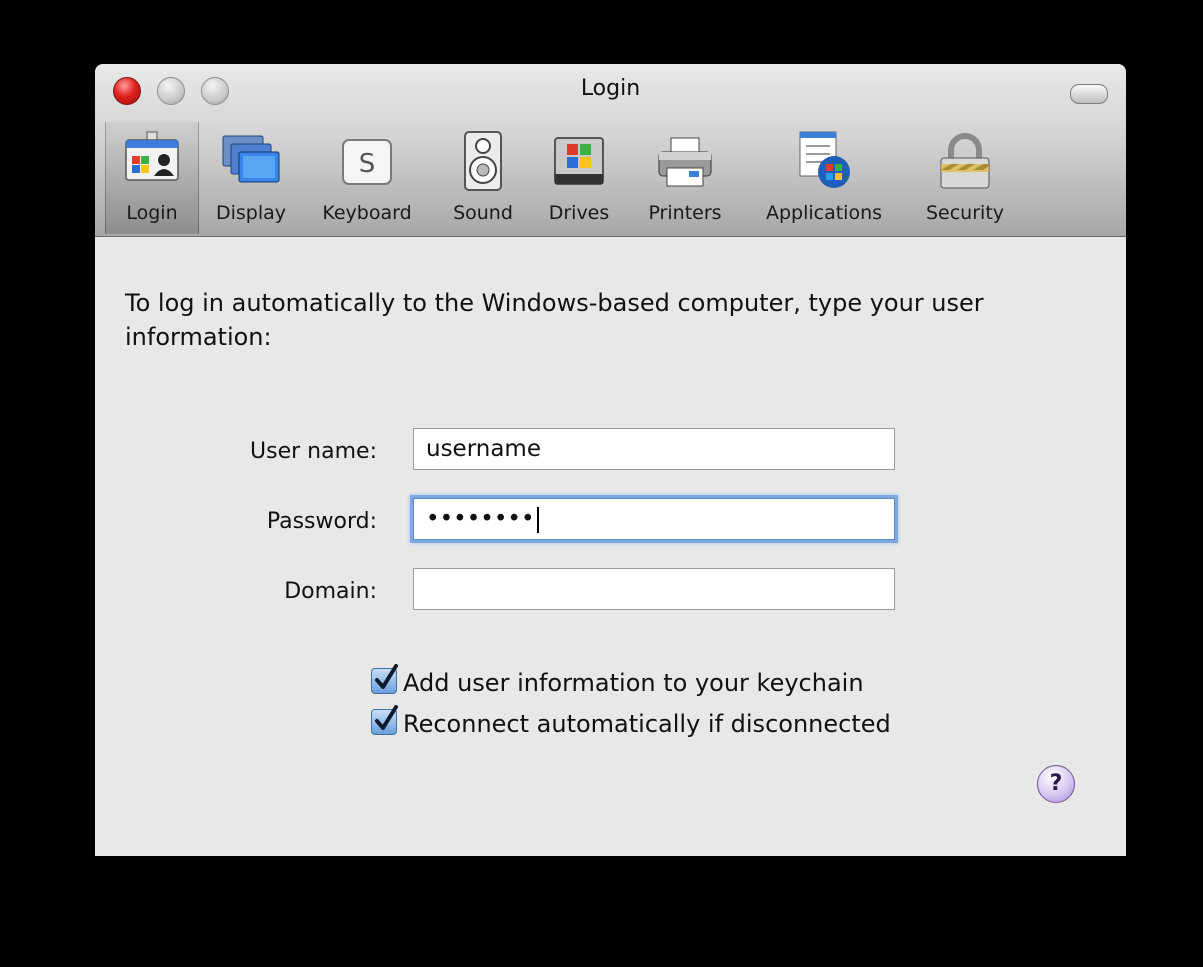 Image resolution: width=1203 pixels, height=967 pixels. What do you see at coordinates (1089, 94) in the screenshot?
I see `toolbar-toggle-button` at bounding box center [1089, 94].